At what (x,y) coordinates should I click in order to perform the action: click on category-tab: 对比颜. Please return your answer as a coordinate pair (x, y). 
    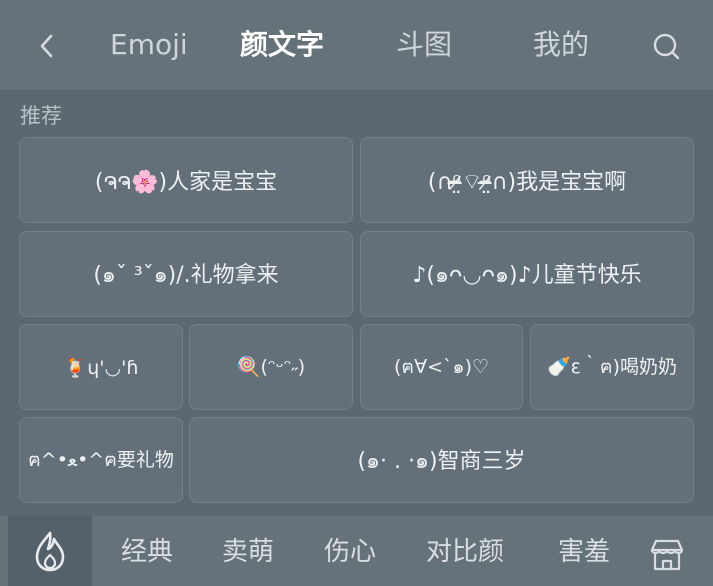
    Looking at the image, I should click on (465, 552).